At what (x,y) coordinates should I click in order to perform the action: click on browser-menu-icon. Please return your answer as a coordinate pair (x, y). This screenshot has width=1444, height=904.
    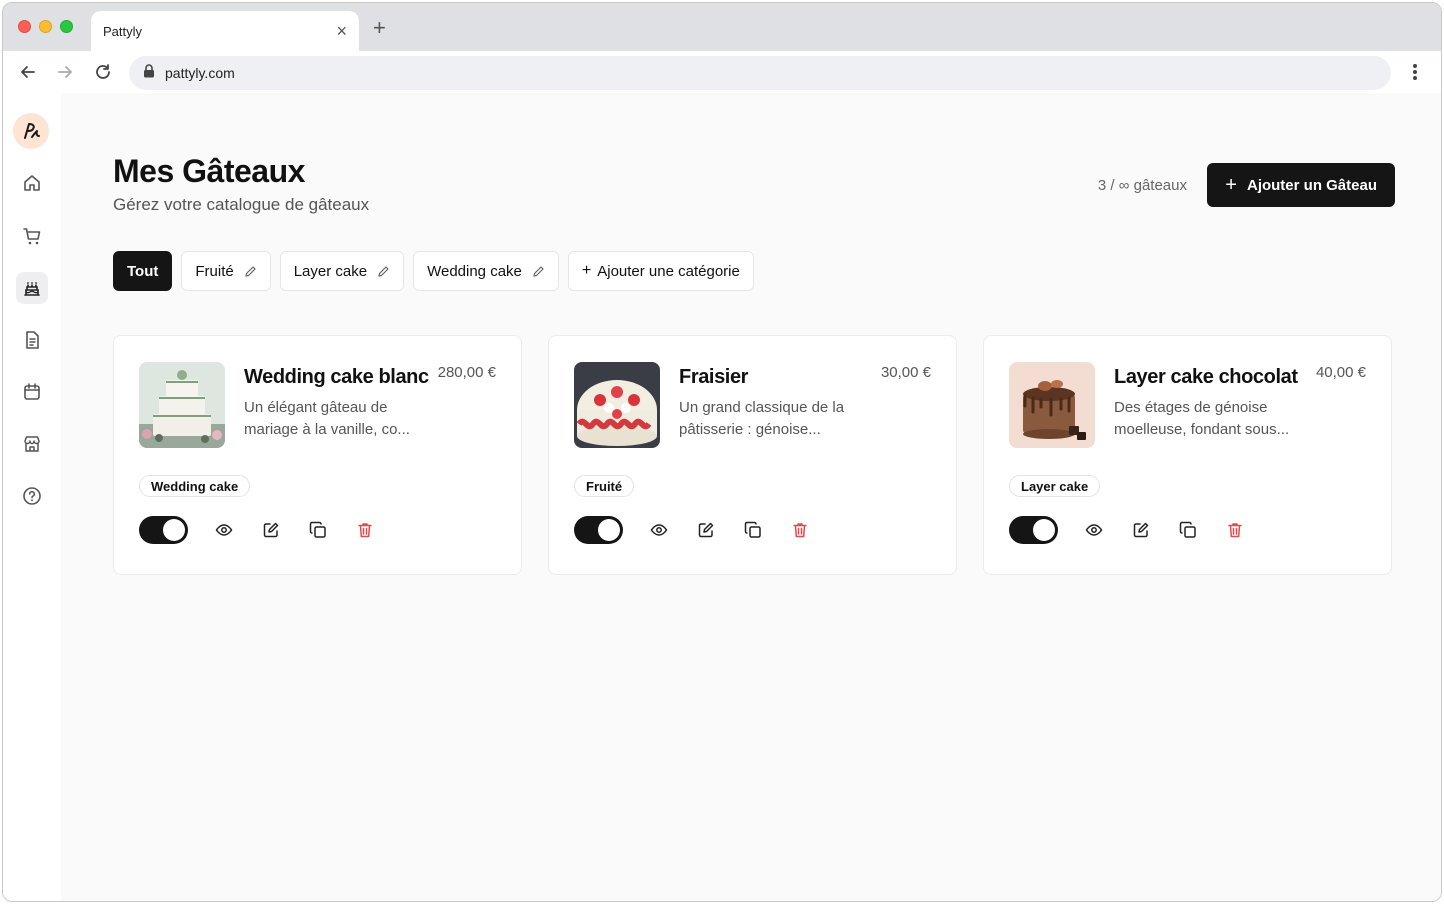
    Looking at the image, I should click on (1415, 72).